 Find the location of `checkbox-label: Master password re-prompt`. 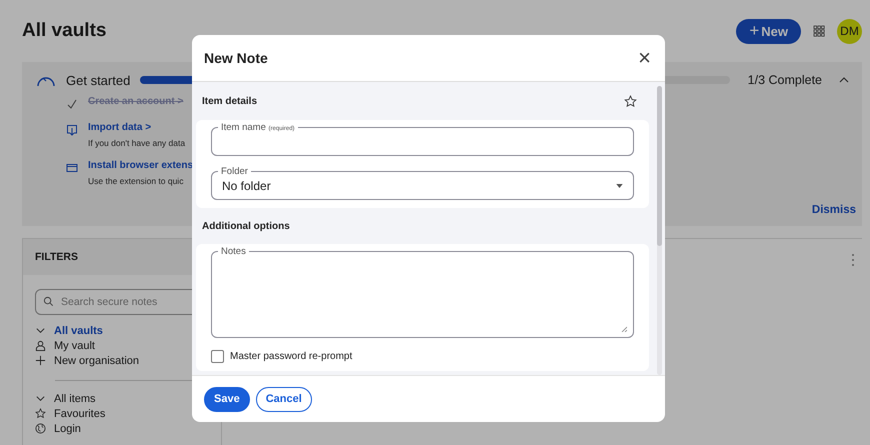

checkbox-label: Master password re-prompt is located at coordinates (291, 356).